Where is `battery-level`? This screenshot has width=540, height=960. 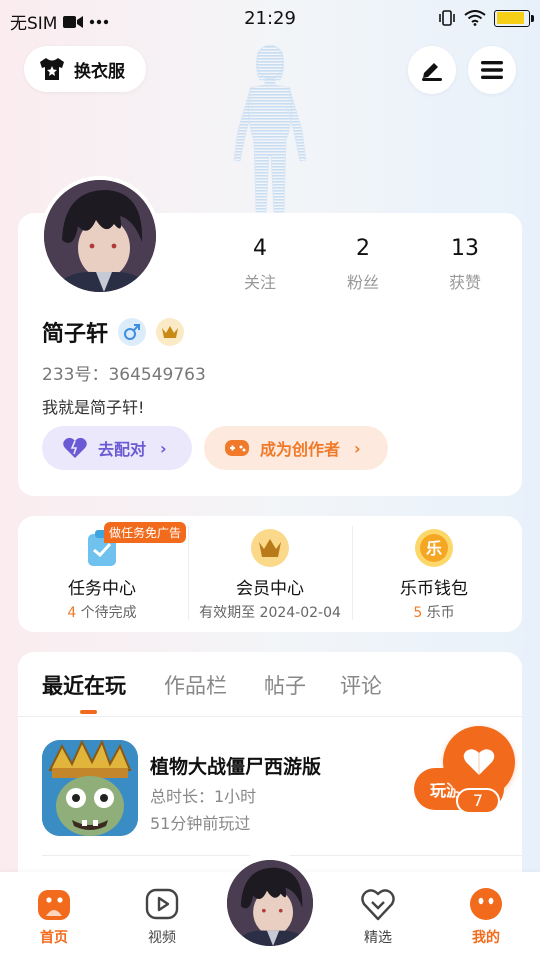 battery-level is located at coordinates (510, 18).